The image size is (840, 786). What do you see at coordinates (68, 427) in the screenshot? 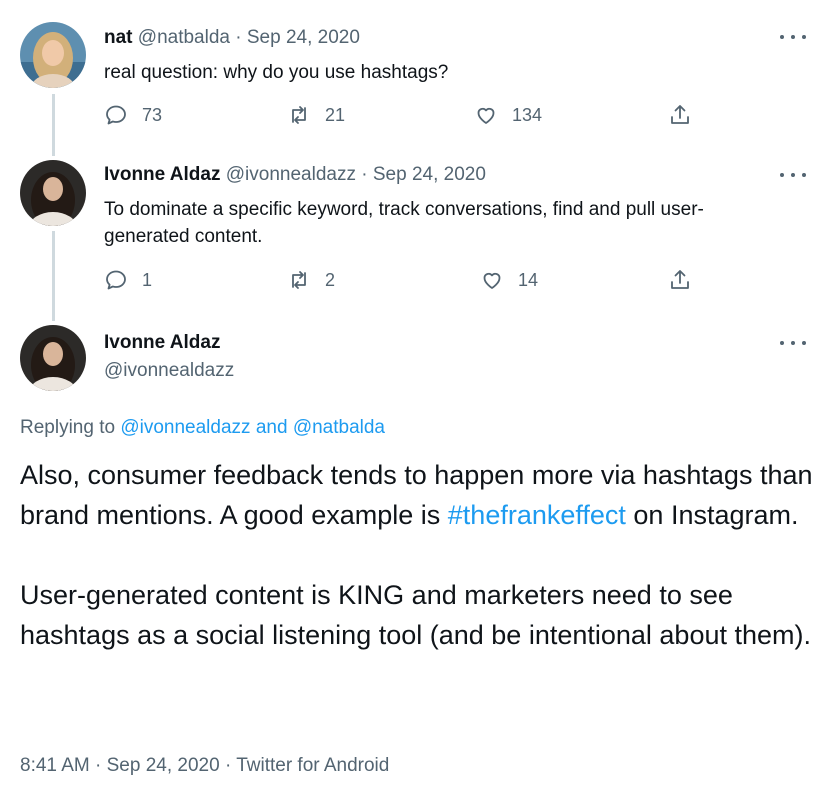
I see `replying-prefix: Replying to` at bounding box center [68, 427].